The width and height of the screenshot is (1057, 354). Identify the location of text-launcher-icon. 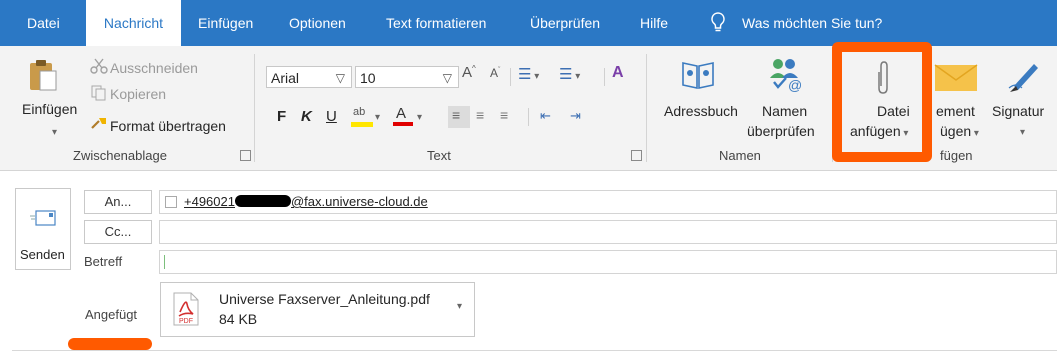
(636, 155).